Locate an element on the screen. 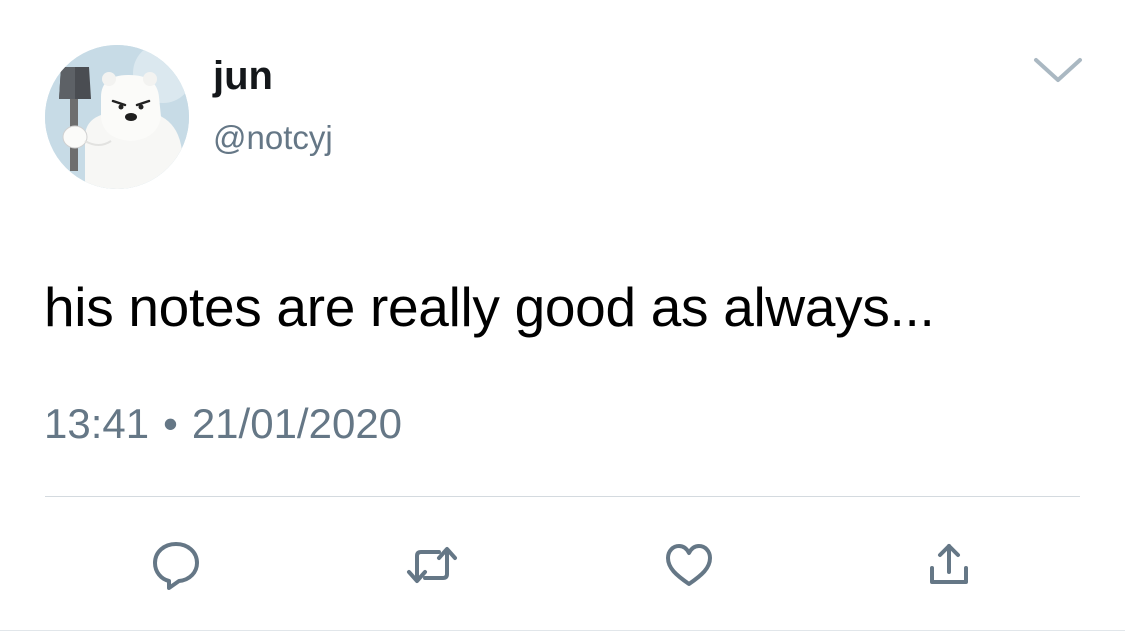  tweet-time: 13:41 is located at coordinates (97, 423).